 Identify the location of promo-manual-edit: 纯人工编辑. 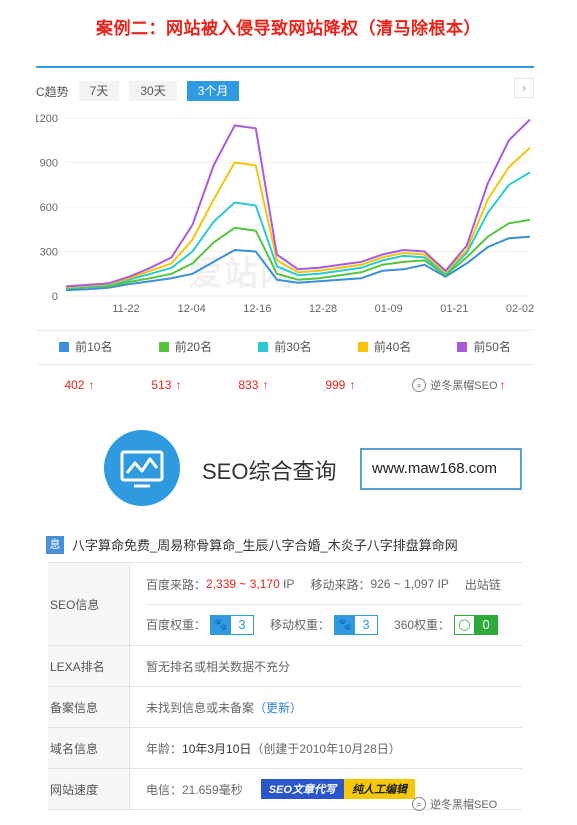
(379, 789).